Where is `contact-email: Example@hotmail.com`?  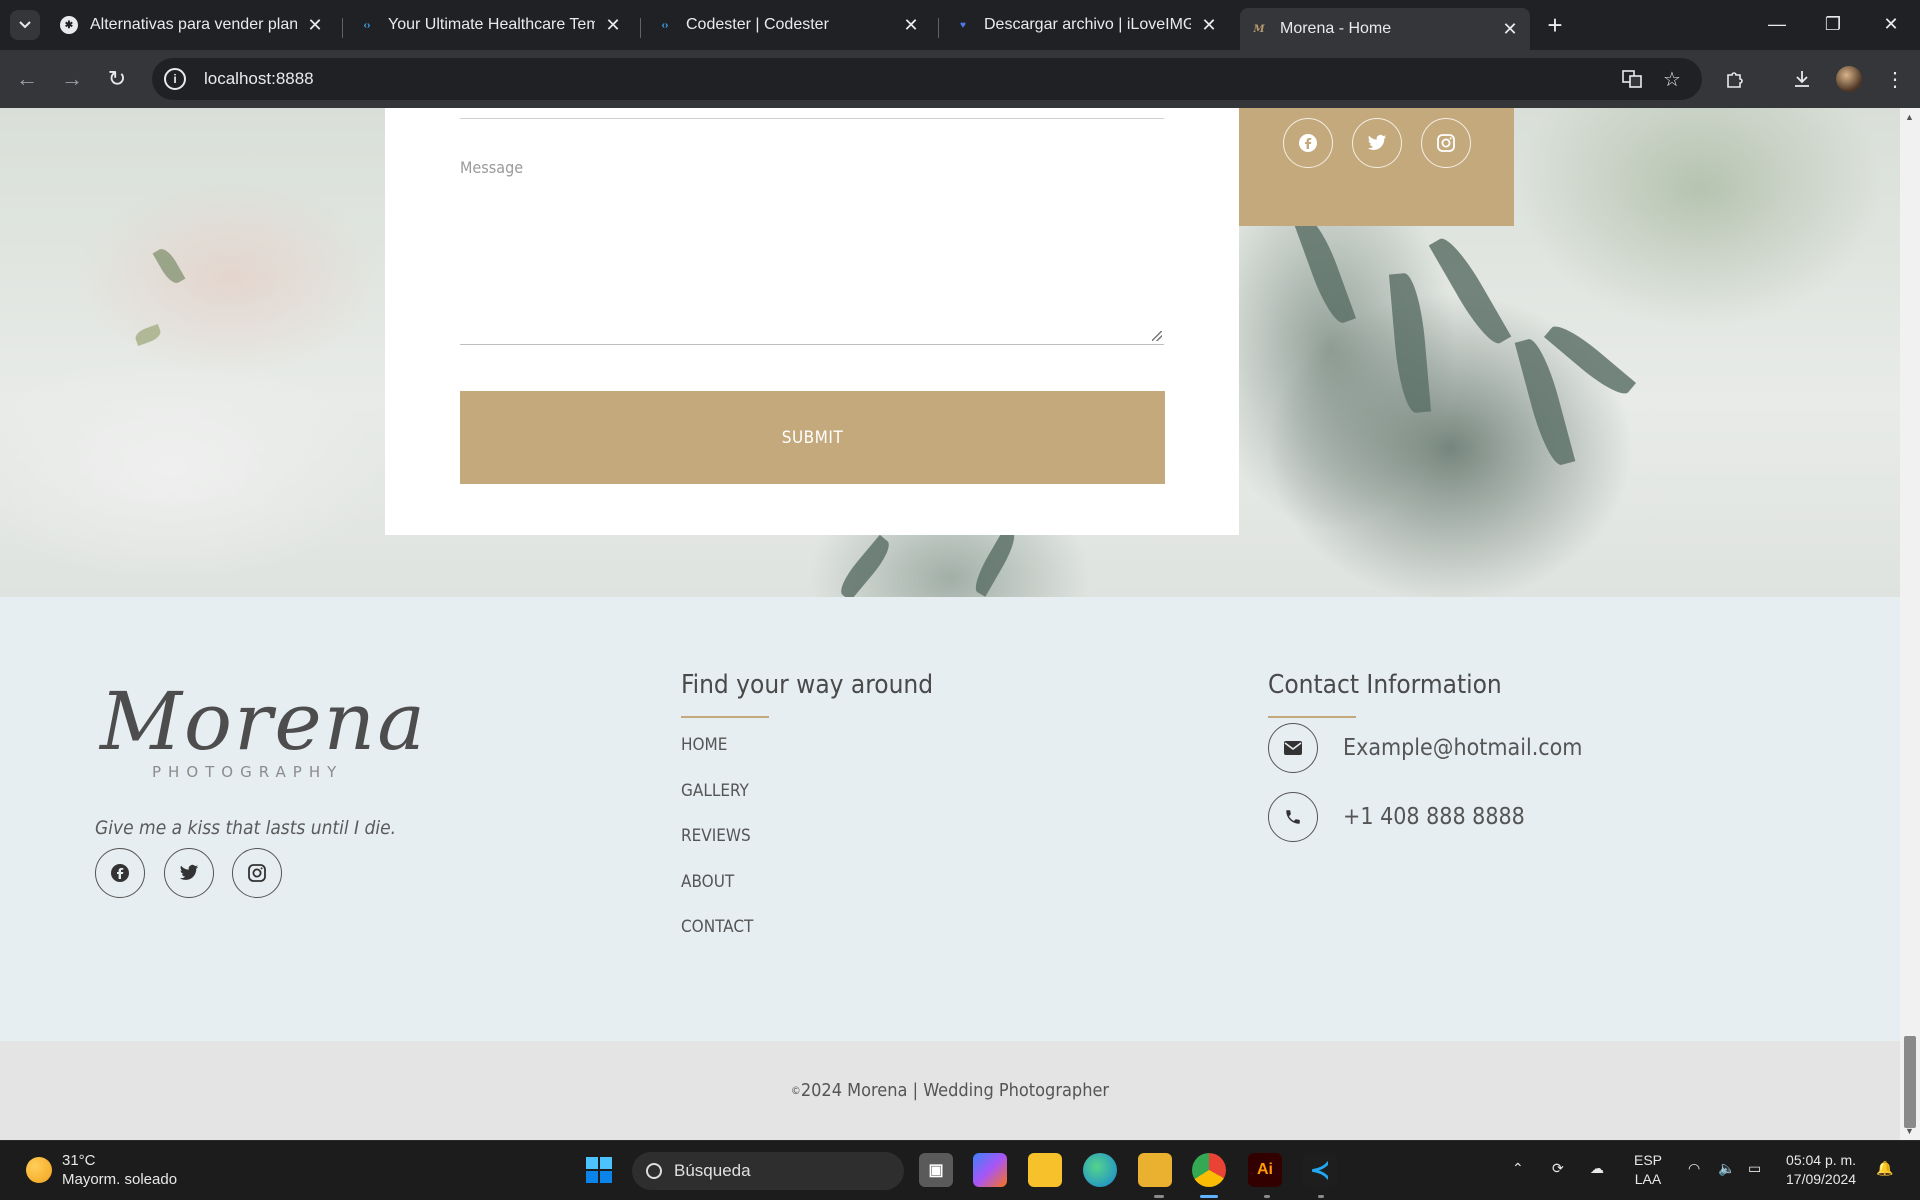 contact-email: Example@hotmail.com is located at coordinates (1425, 748).